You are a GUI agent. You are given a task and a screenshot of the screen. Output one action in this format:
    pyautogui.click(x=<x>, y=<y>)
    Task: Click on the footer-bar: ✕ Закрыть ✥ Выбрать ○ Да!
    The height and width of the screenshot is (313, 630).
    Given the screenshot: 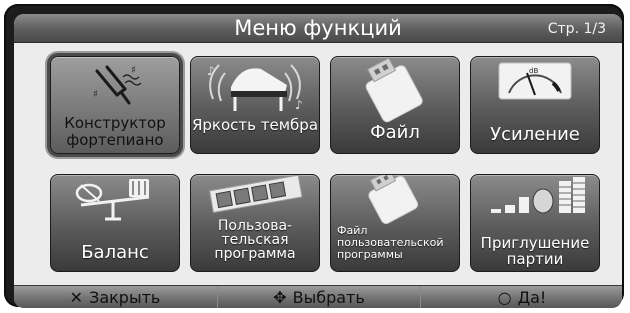 What is the action you would take?
    pyautogui.click(x=318, y=296)
    